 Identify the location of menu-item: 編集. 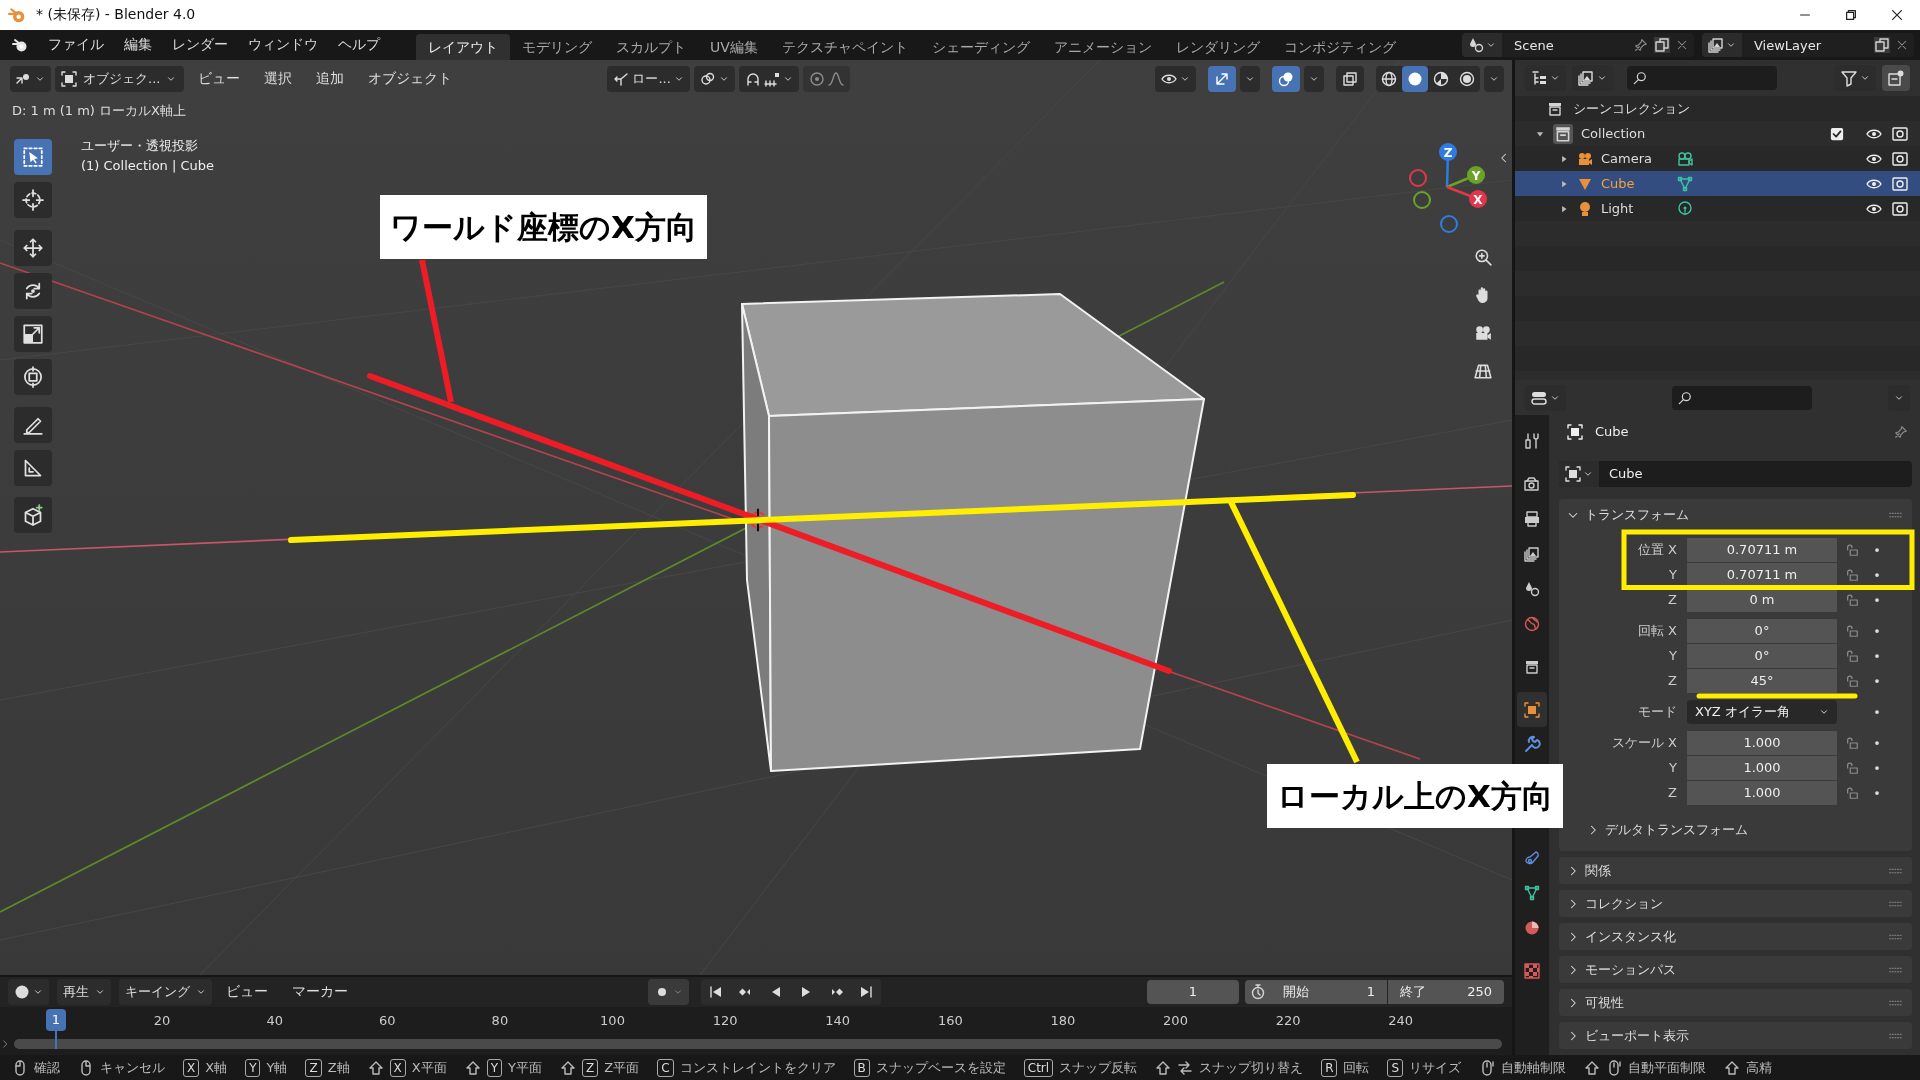
(138, 45).